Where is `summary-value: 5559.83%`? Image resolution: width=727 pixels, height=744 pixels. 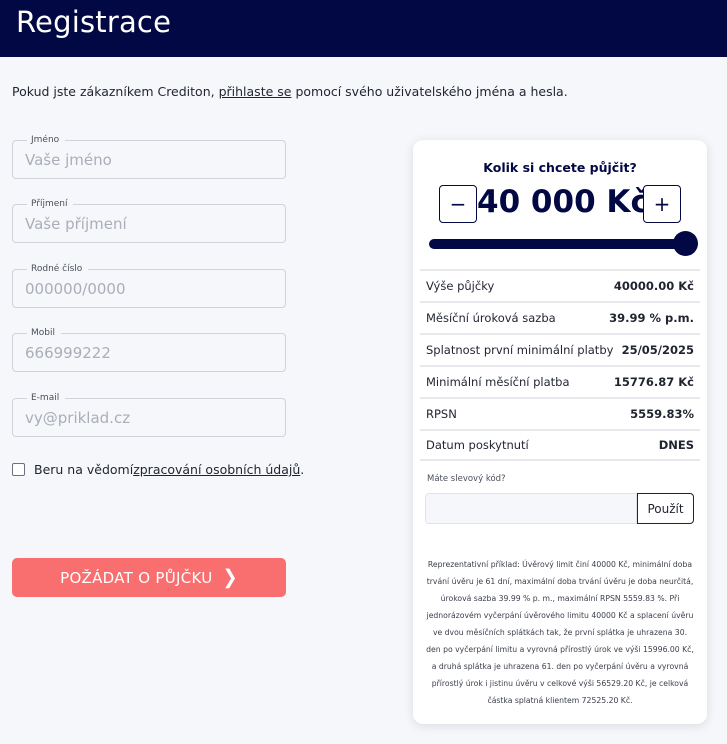 summary-value: 5559.83% is located at coordinates (662, 414).